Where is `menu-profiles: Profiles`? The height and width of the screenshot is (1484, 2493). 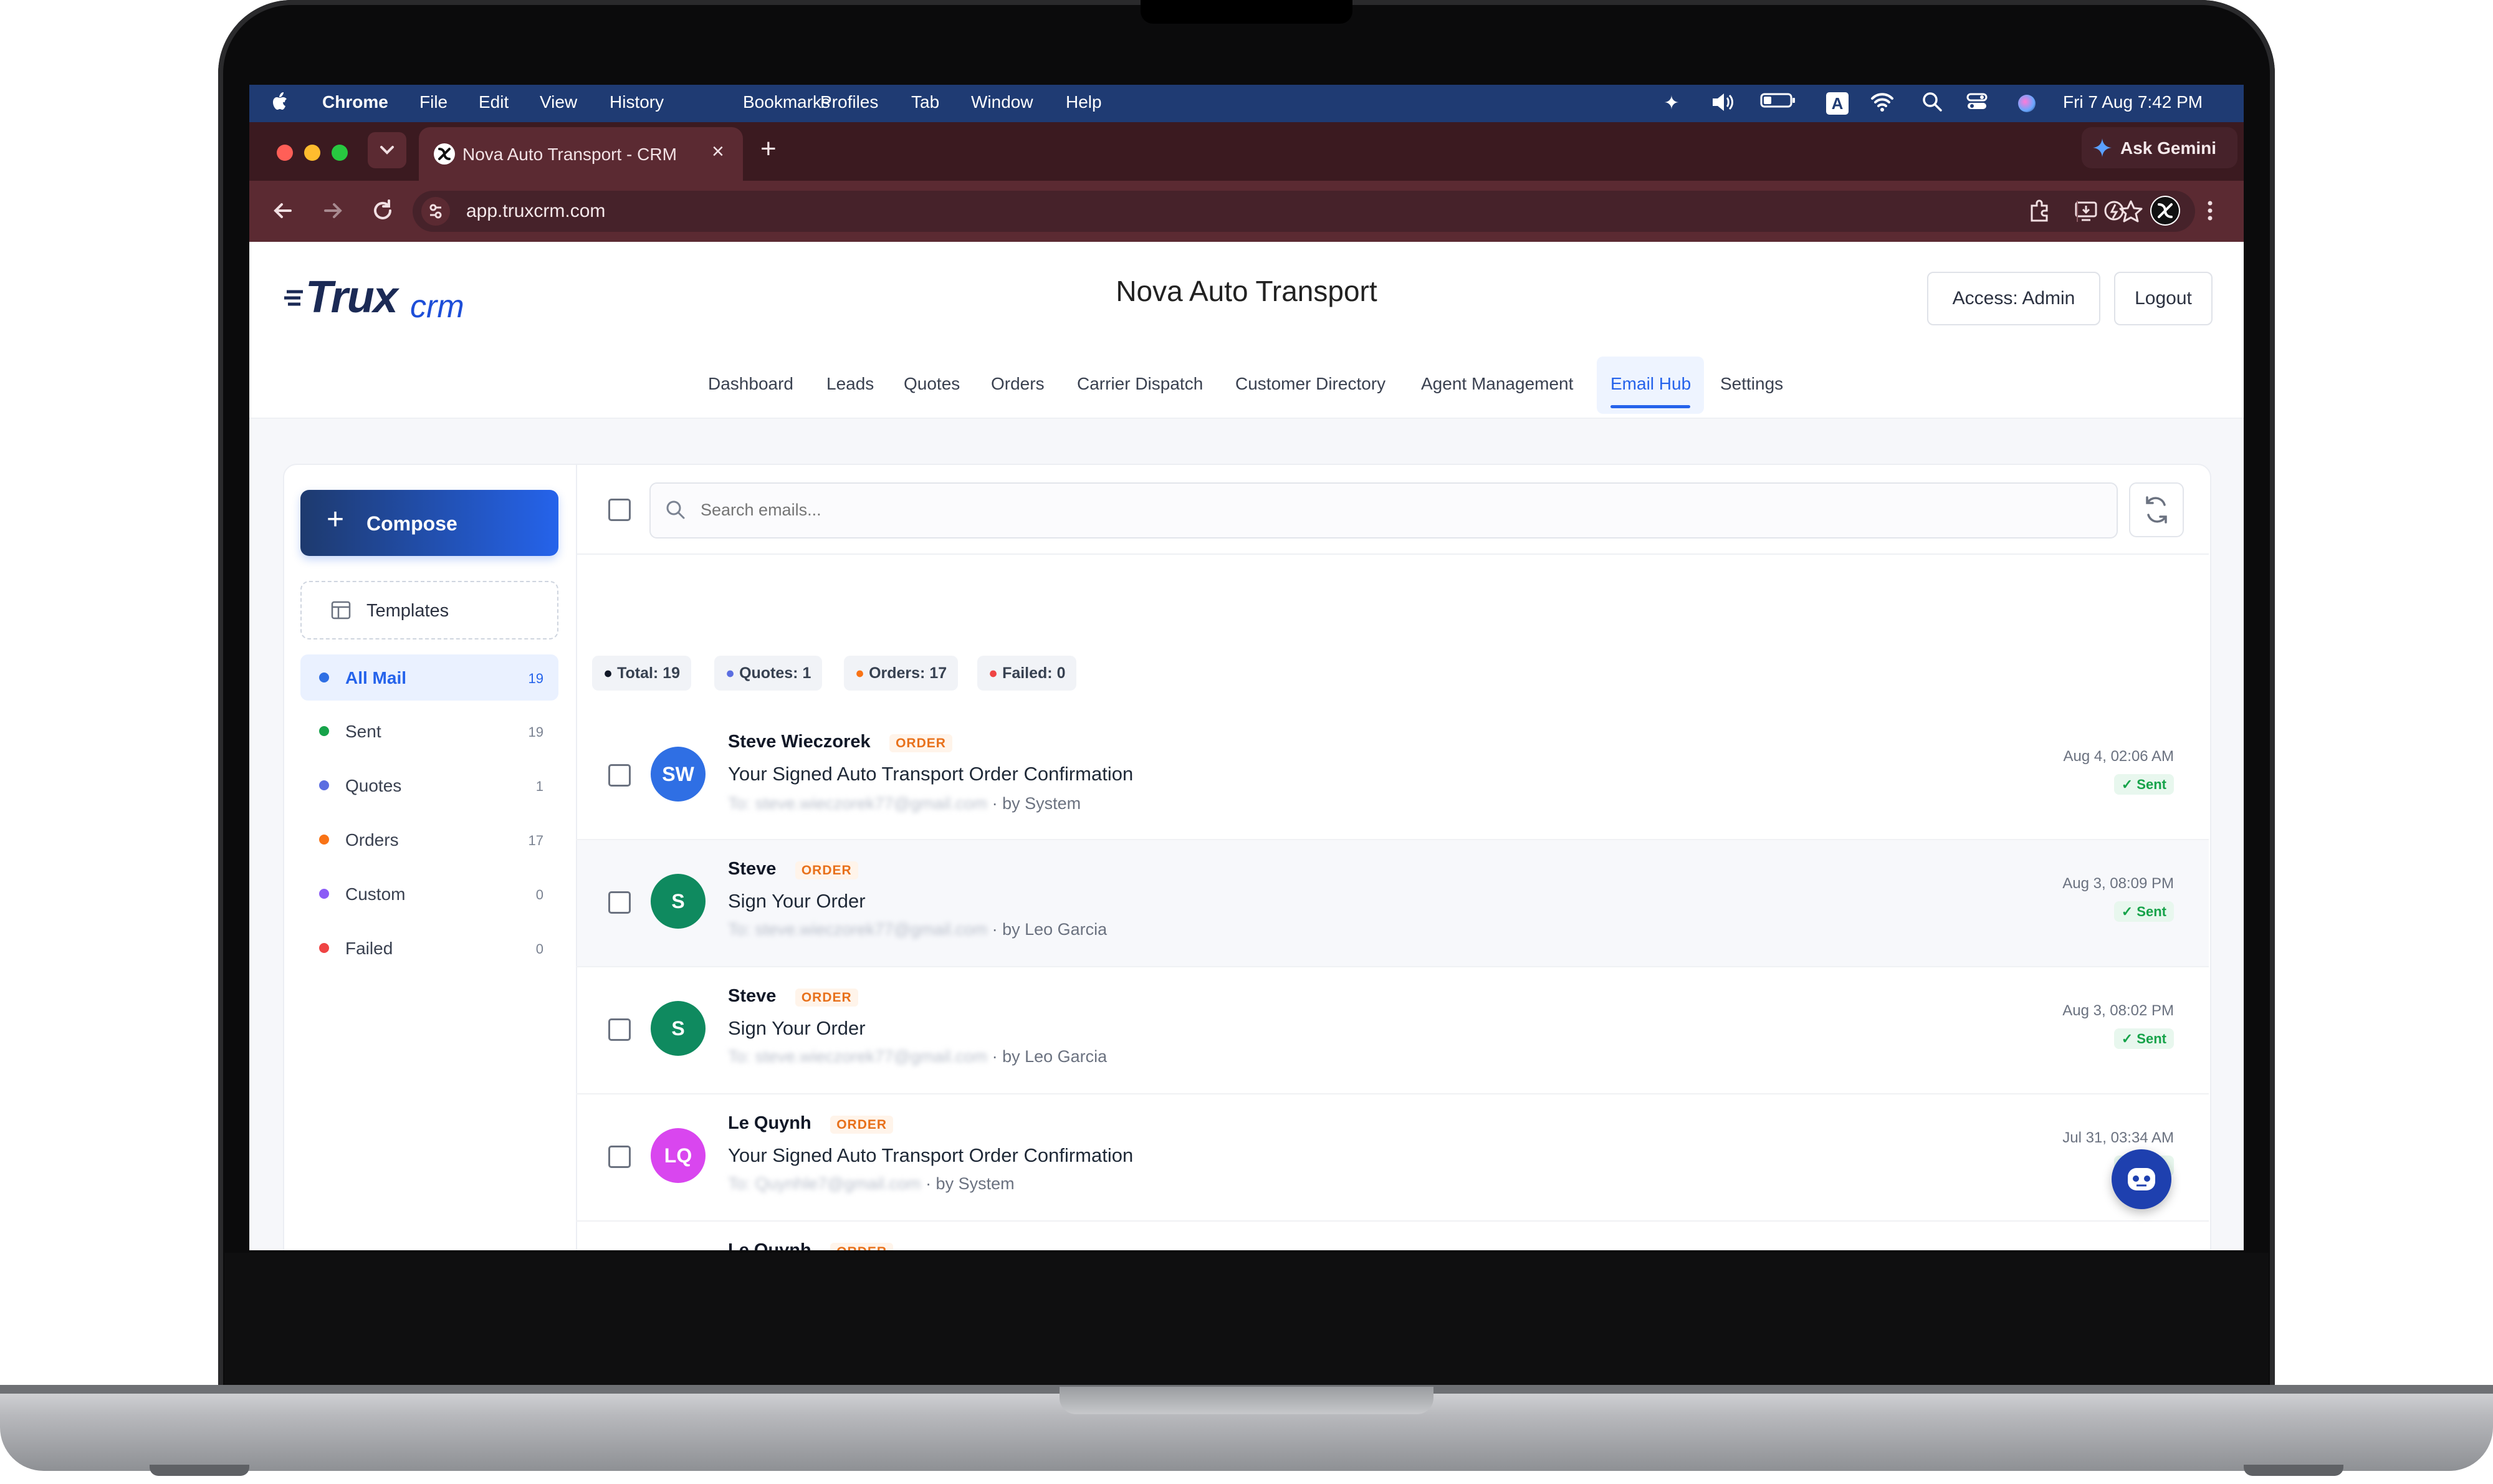 menu-profiles: Profiles is located at coordinates (849, 102).